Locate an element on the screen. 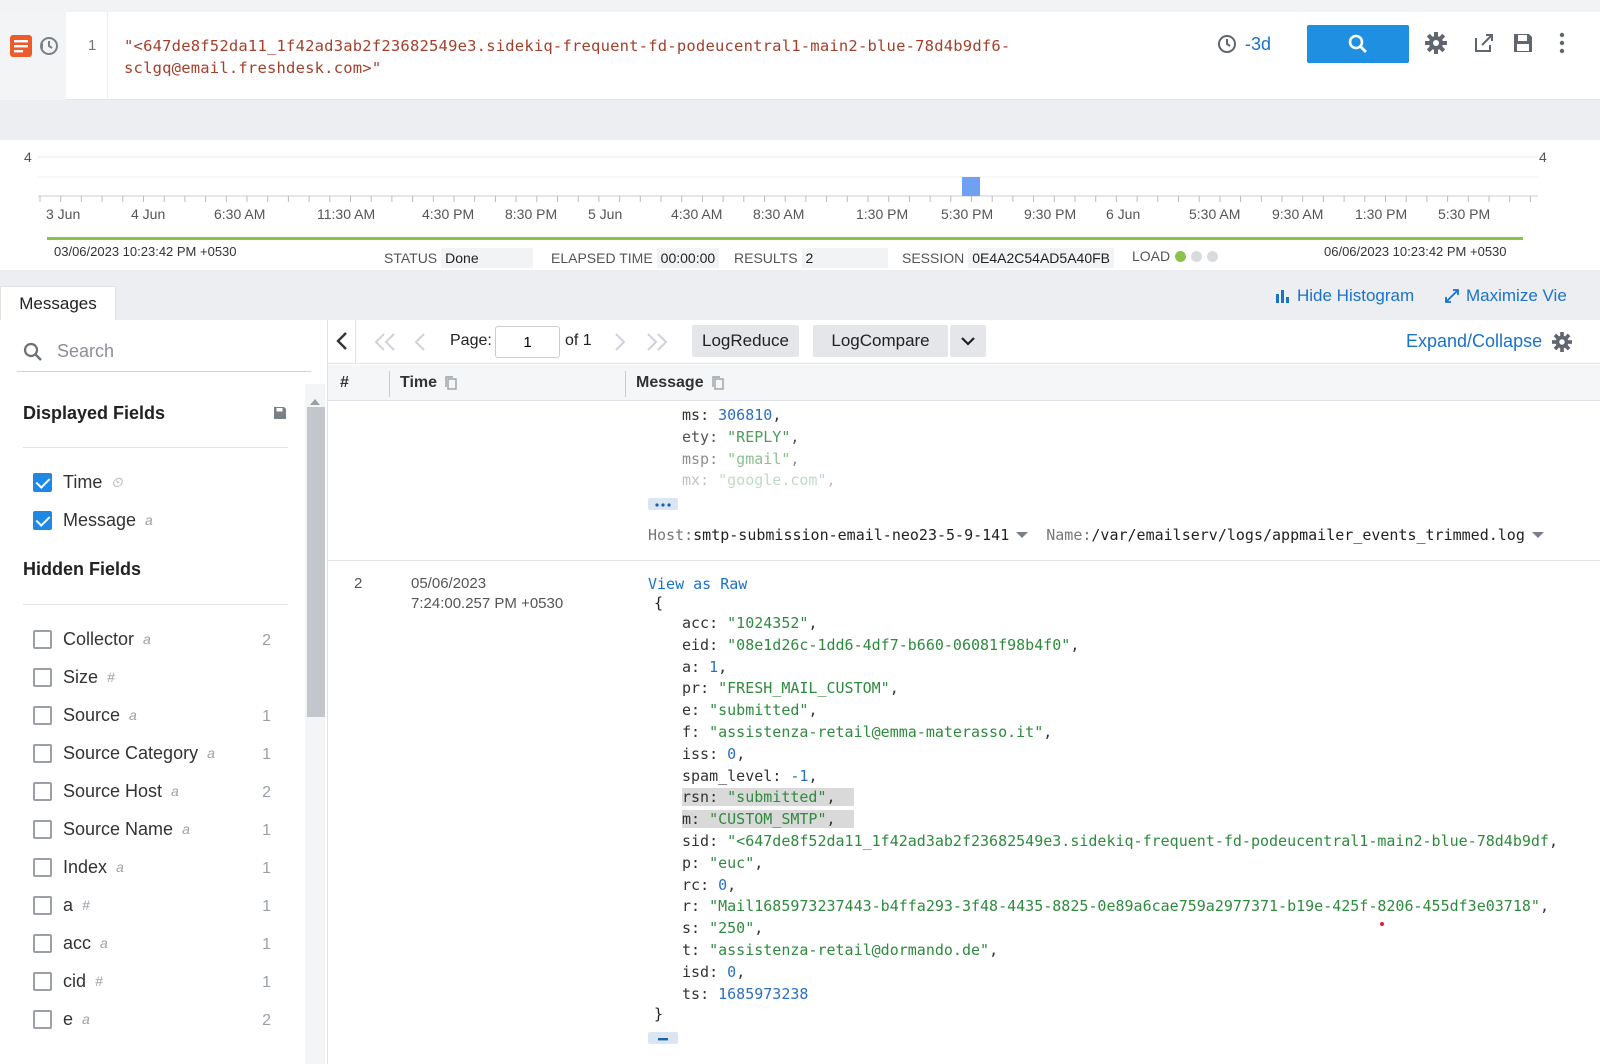  column-time: Time is located at coordinates (428, 383).